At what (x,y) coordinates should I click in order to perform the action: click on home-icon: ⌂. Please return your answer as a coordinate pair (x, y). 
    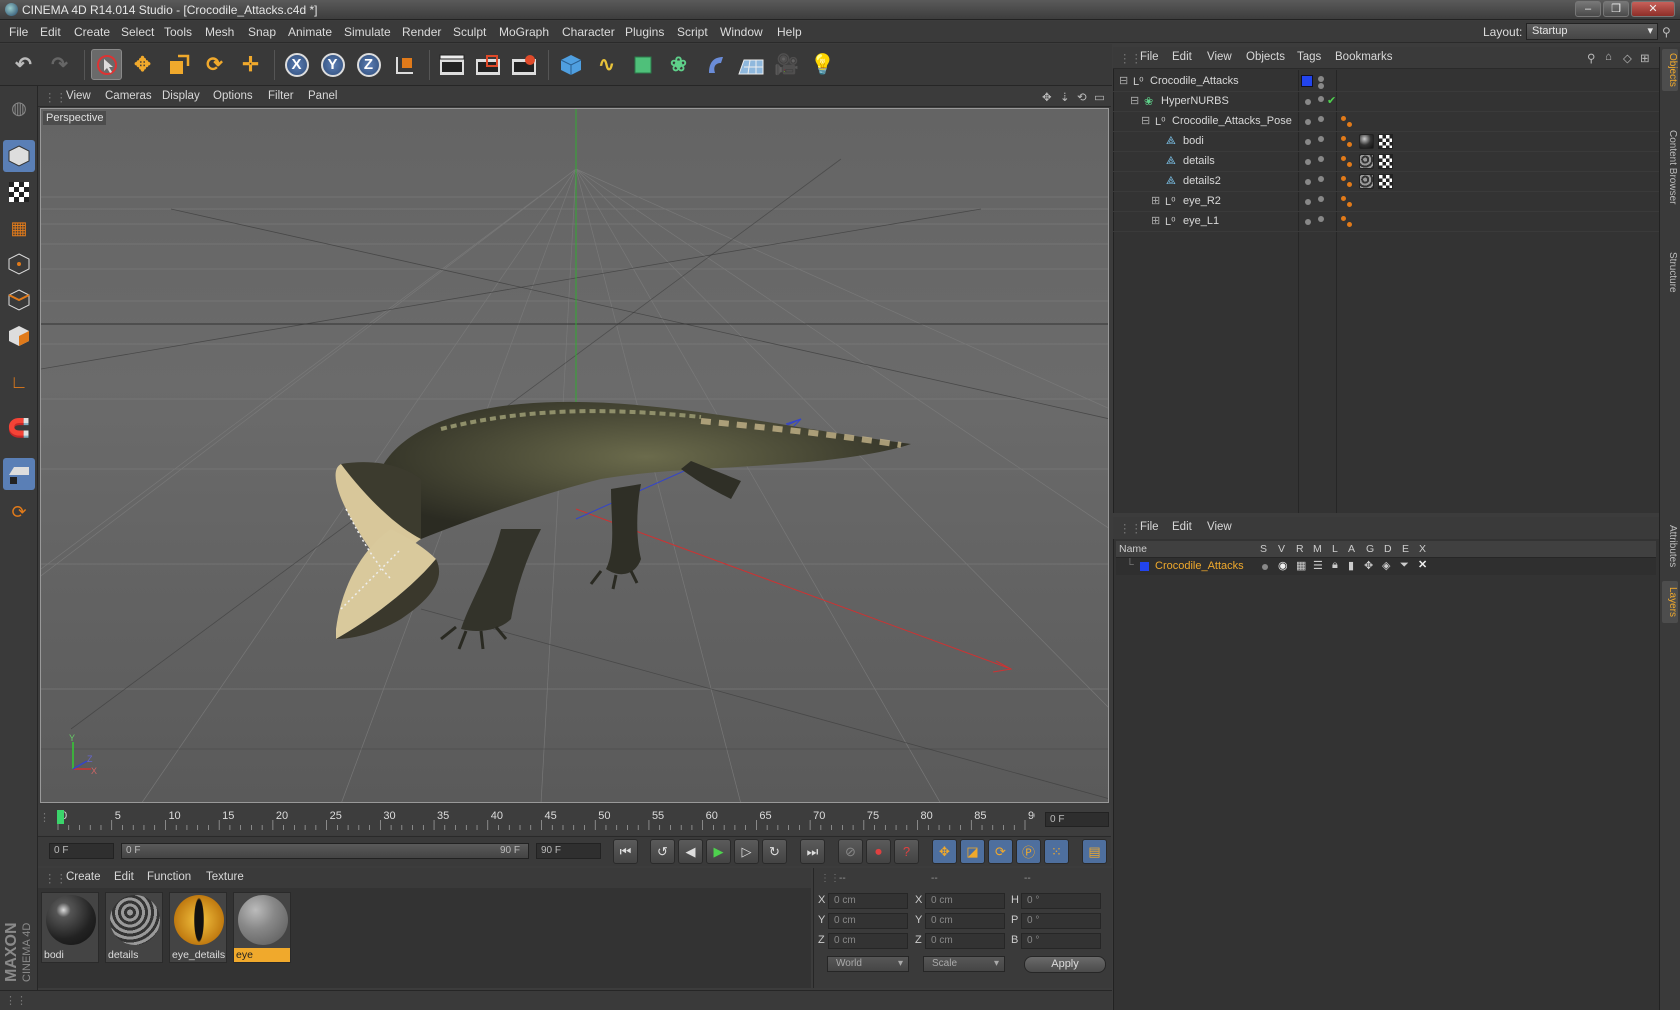
    Looking at the image, I should click on (1608, 57).